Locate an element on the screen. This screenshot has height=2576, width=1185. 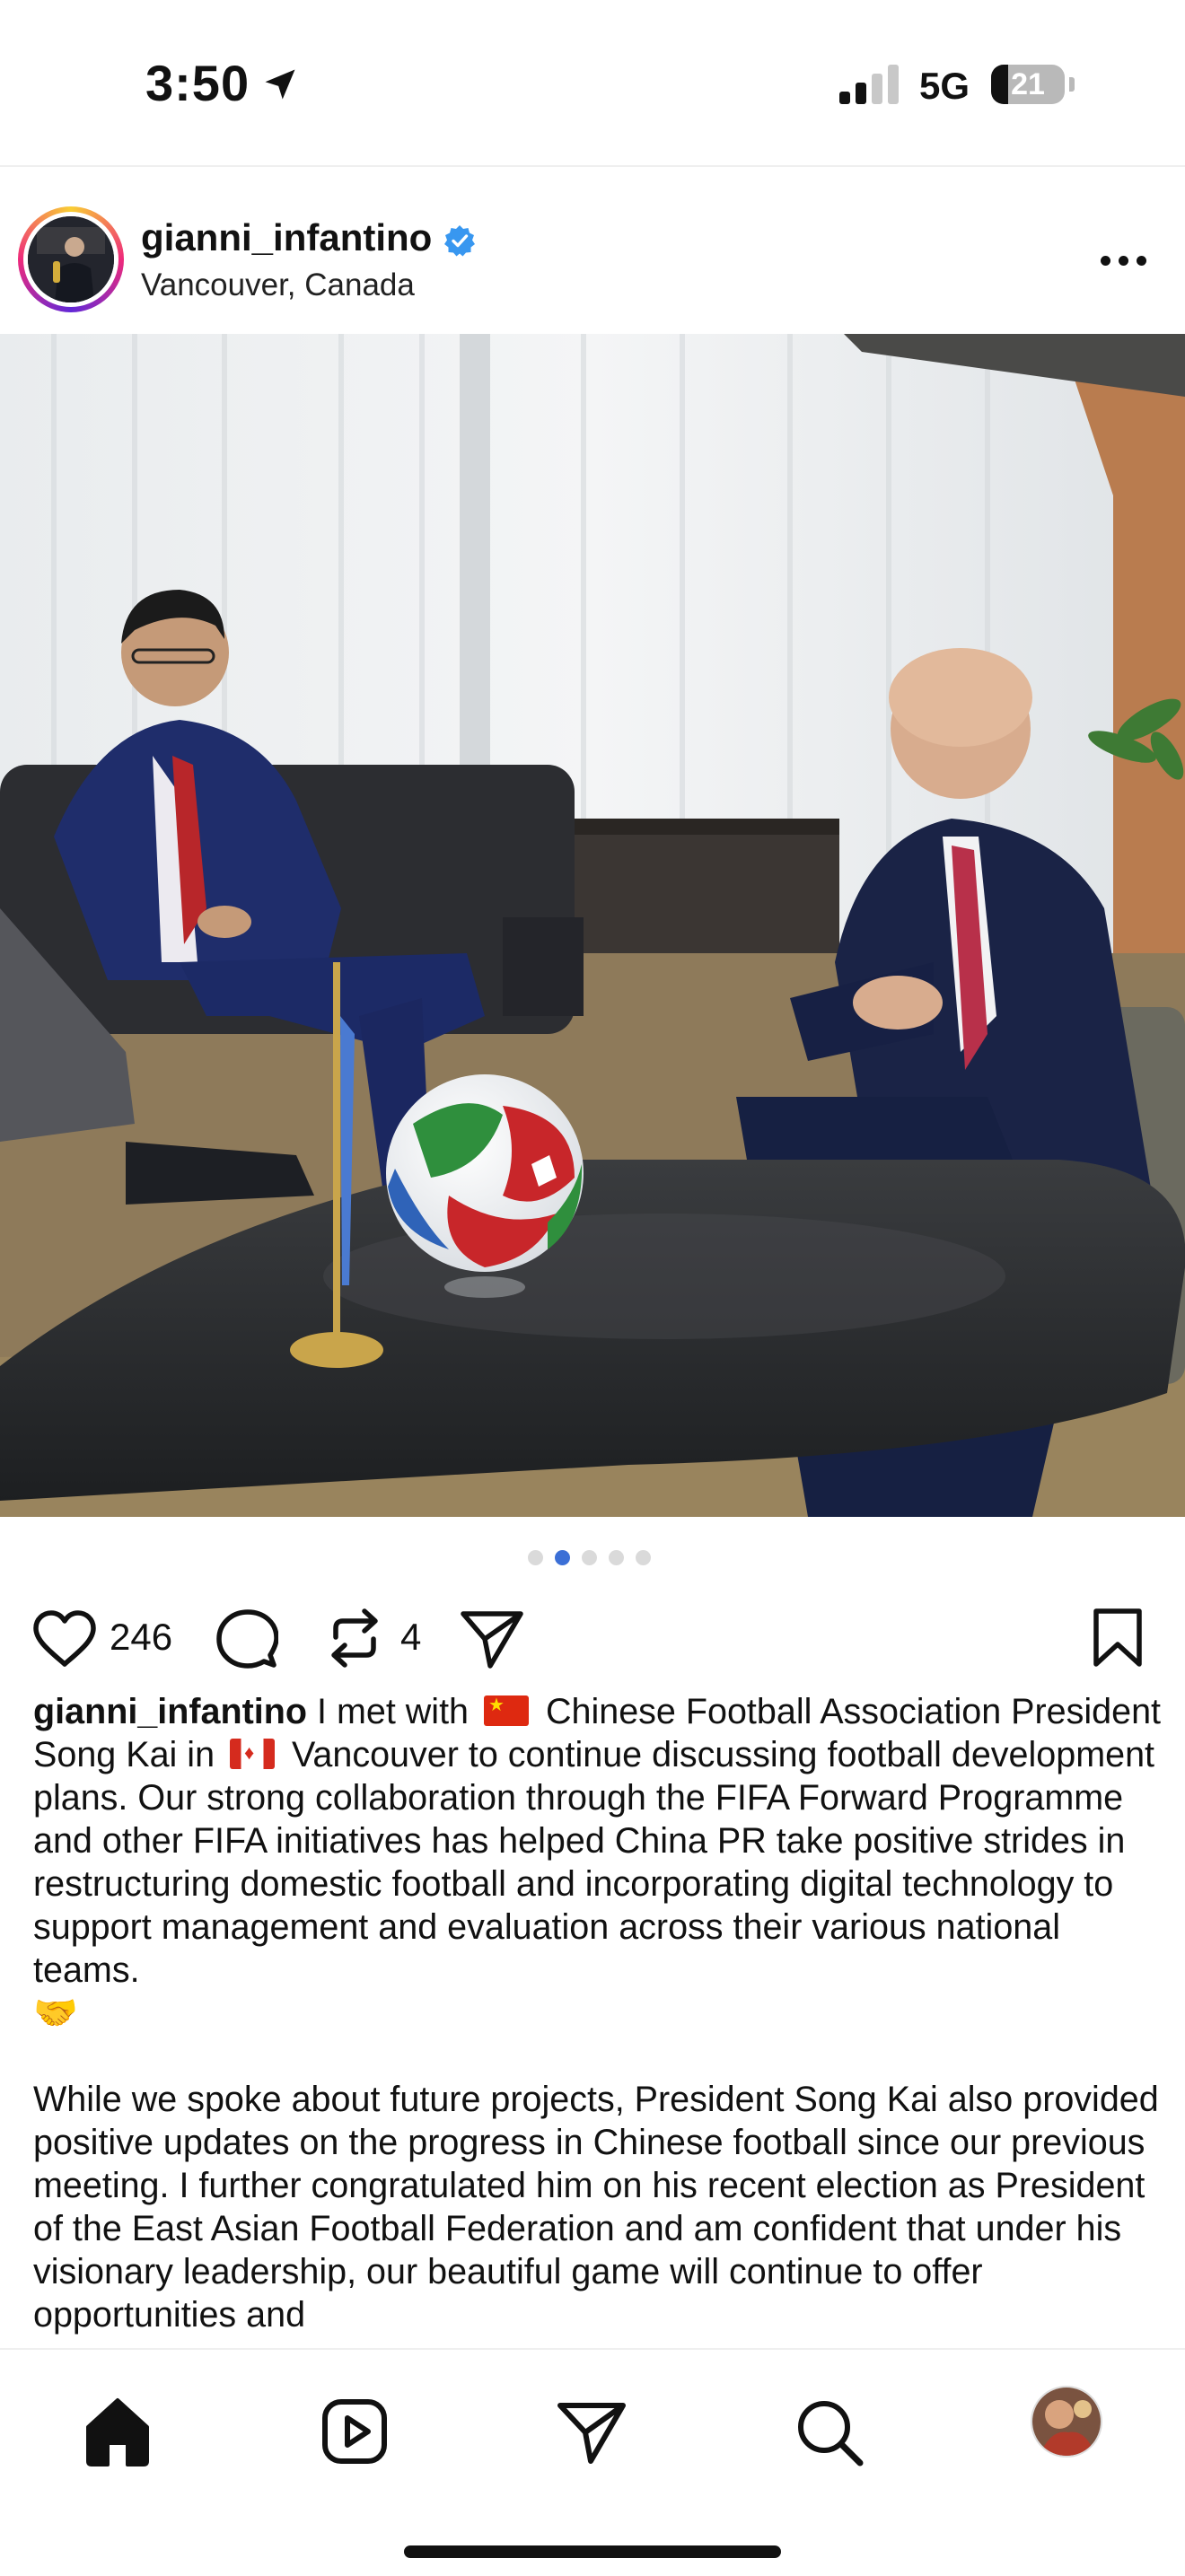
china-flag-emoji is located at coordinates (506, 1710).